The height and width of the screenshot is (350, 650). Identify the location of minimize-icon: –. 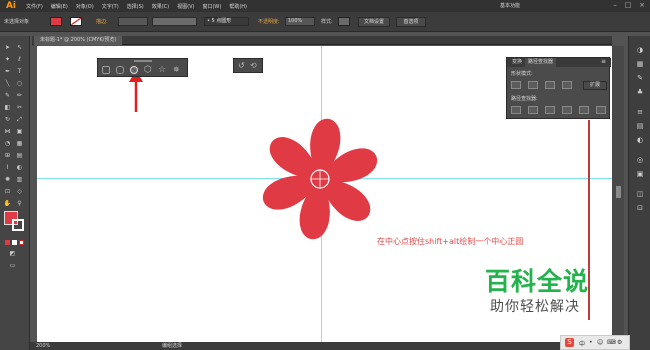
(615, 5).